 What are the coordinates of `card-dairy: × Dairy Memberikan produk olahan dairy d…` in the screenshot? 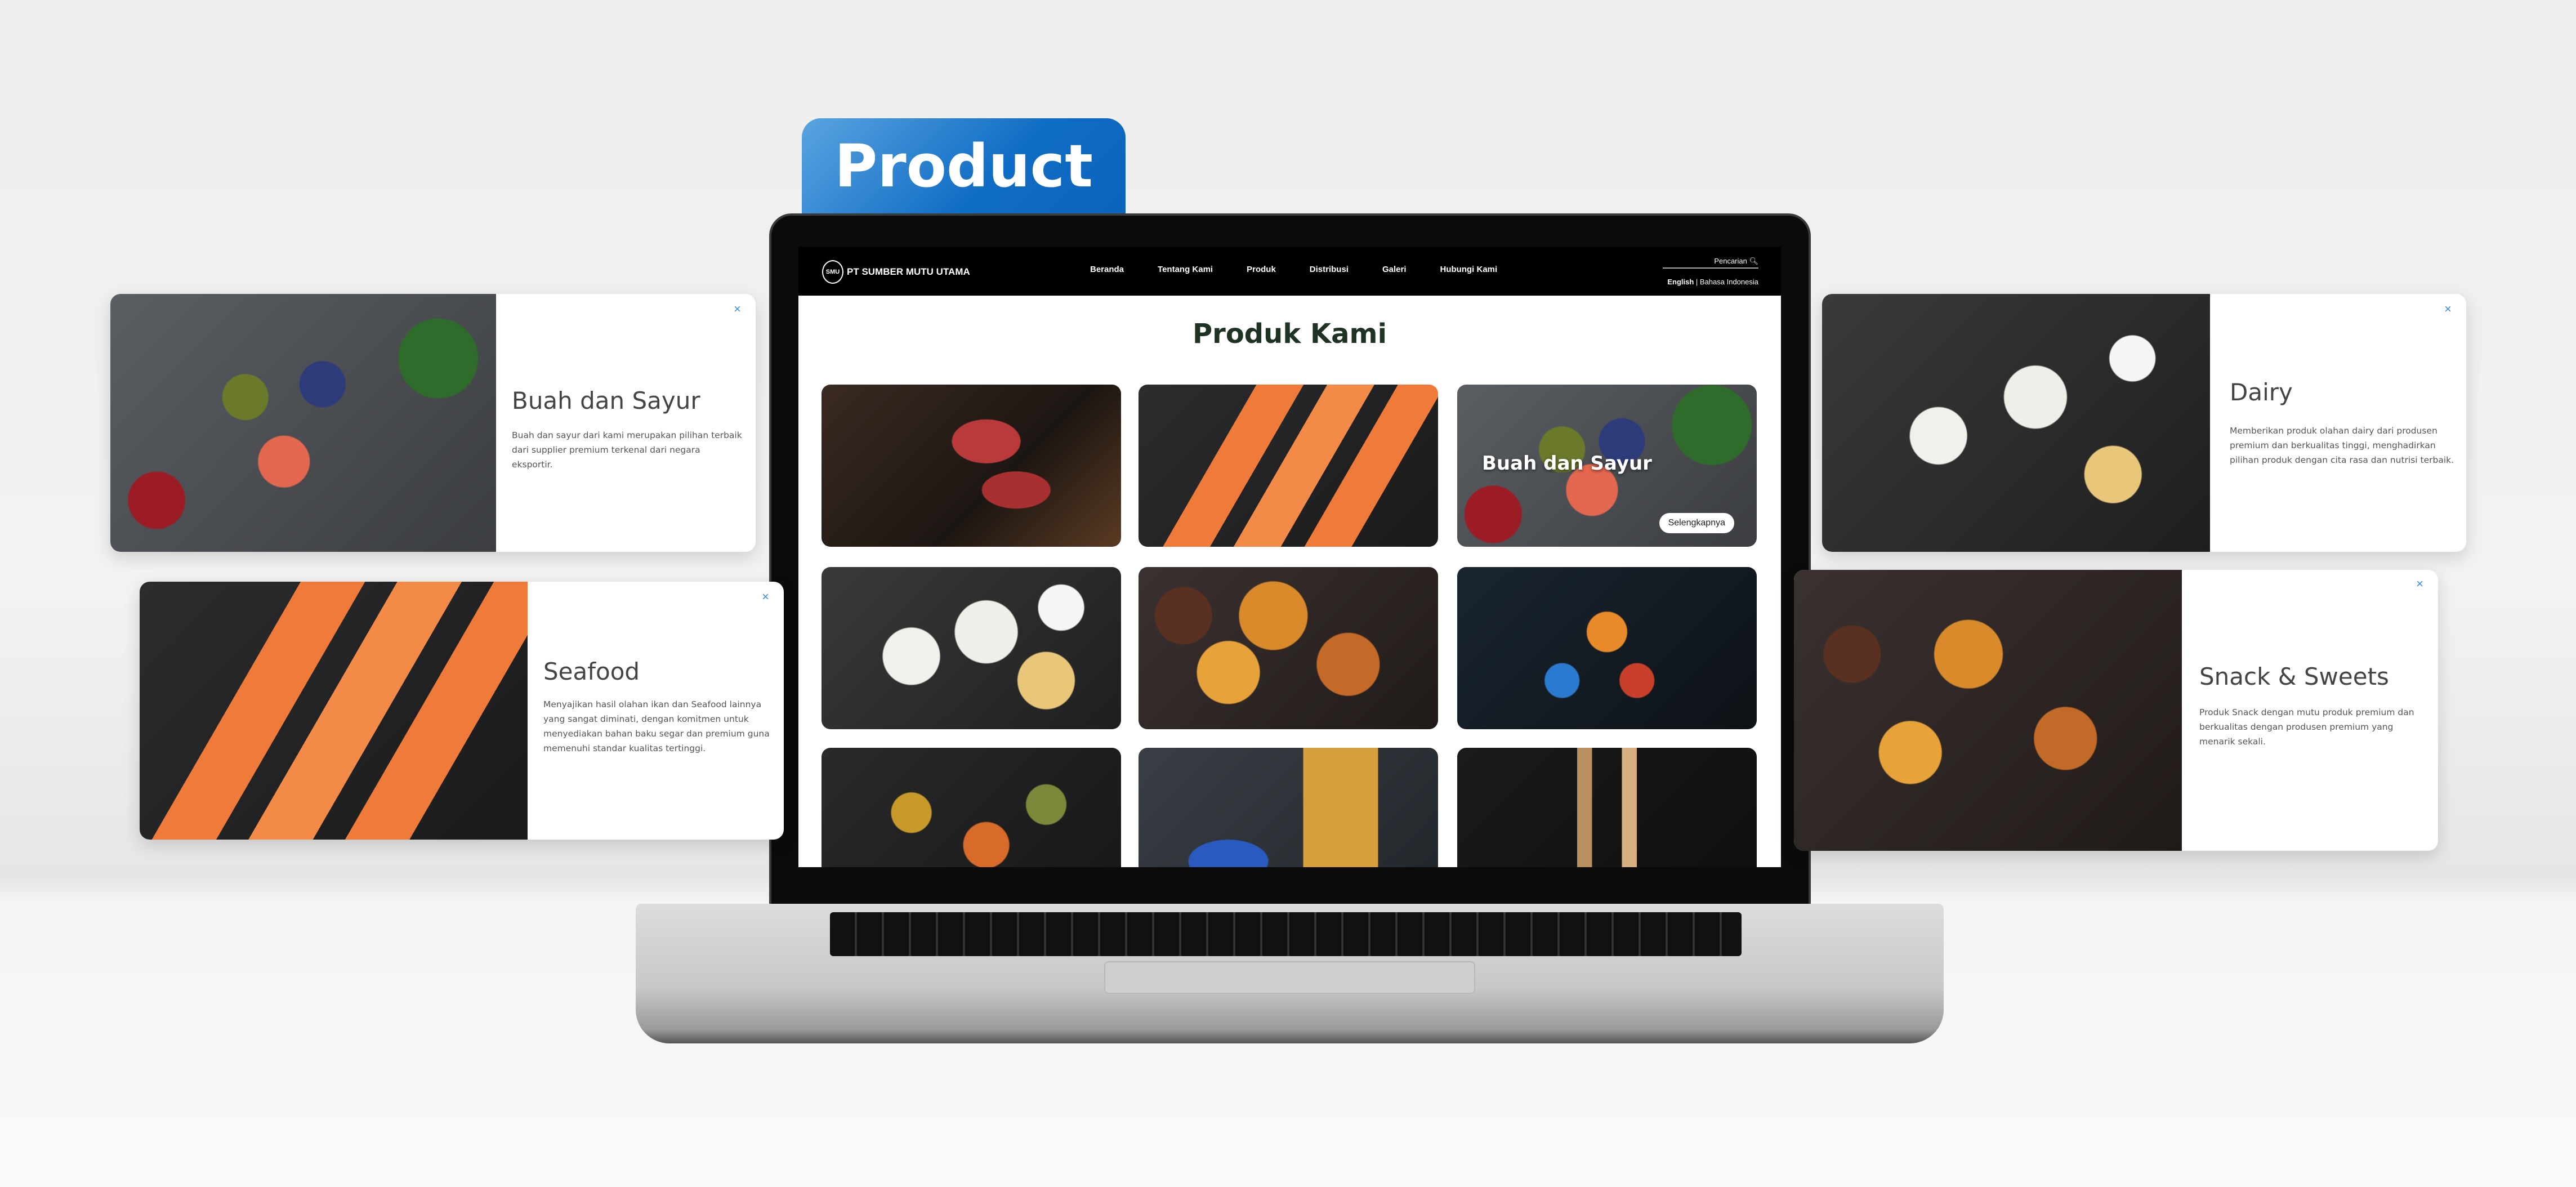 It's located at (2144, 423).